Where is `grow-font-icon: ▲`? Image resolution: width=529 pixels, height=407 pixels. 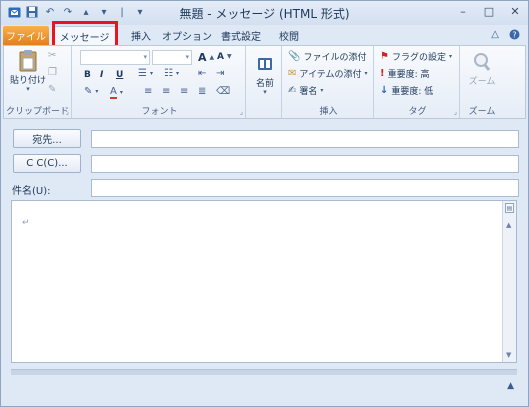 grow-font-icon: ▲ is located at coordinates (212, 57).